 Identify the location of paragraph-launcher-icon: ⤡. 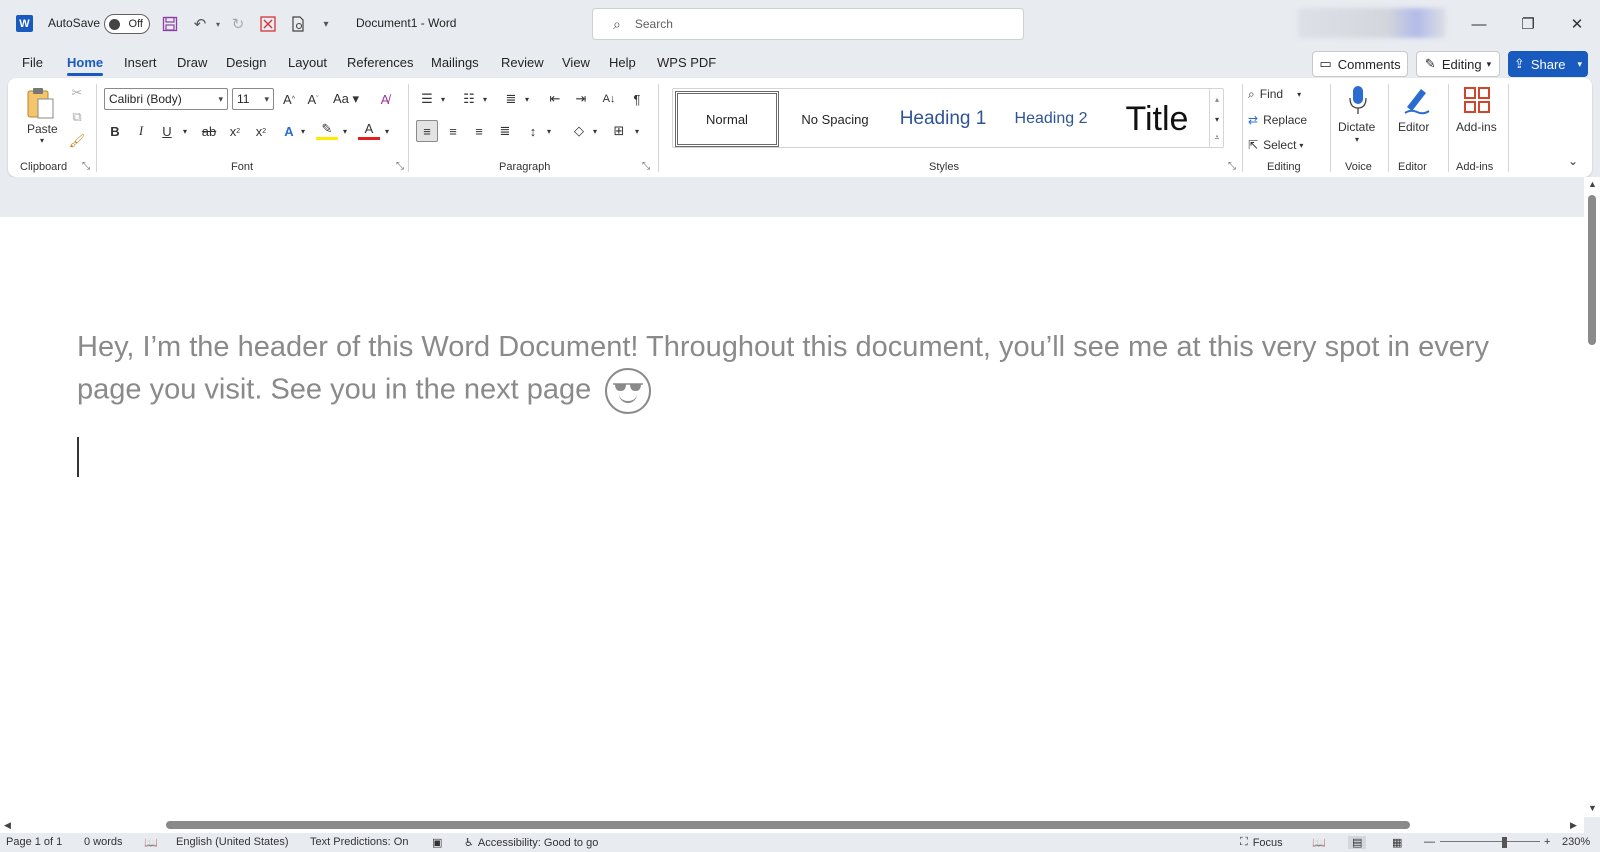
(646, 166).